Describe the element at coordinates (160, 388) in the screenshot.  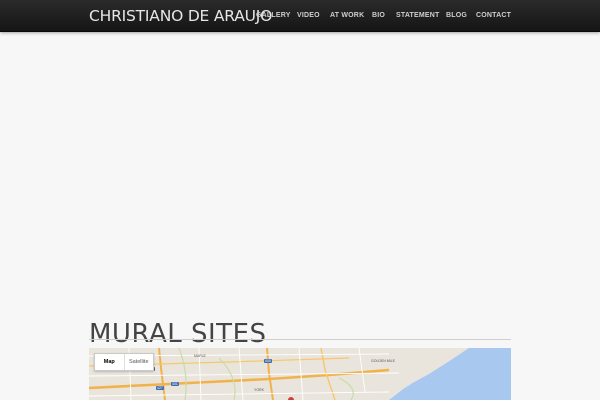
I see `map-shield-427: 427` at that location.